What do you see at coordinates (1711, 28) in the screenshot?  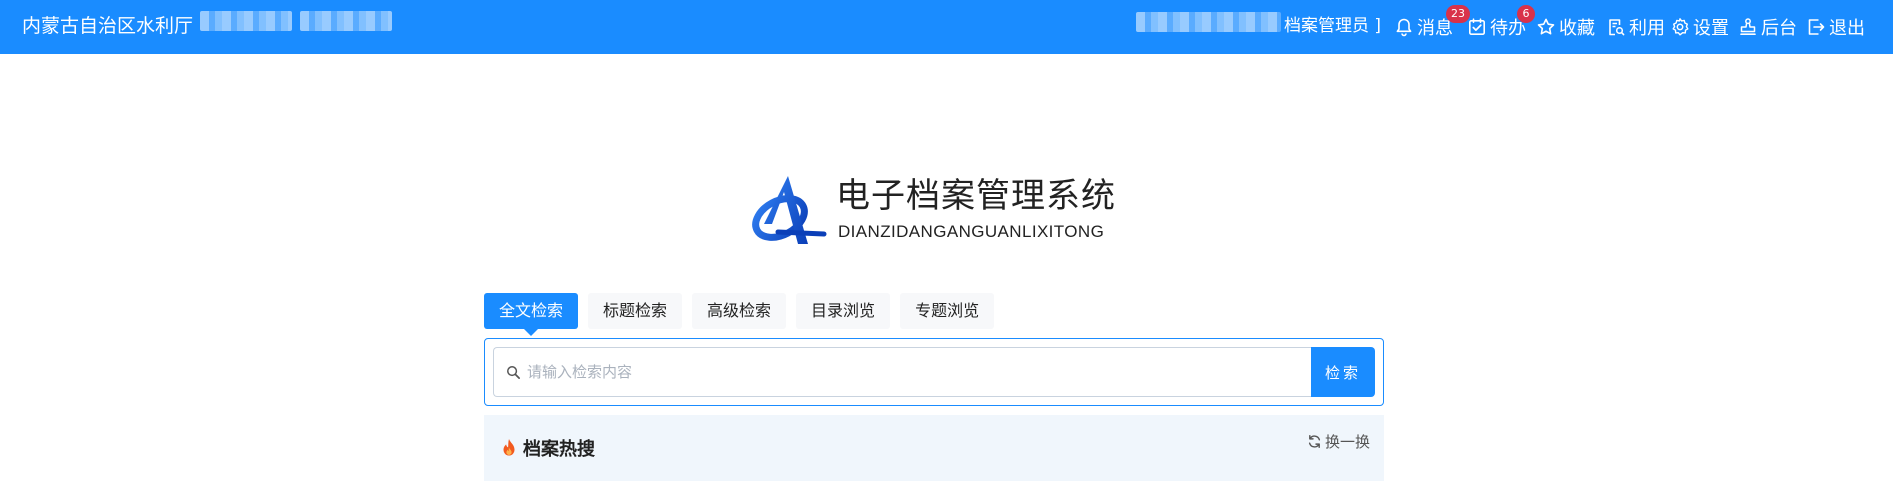 I see `nav-settings-label: 设置` at bounding box center [1711, 28].